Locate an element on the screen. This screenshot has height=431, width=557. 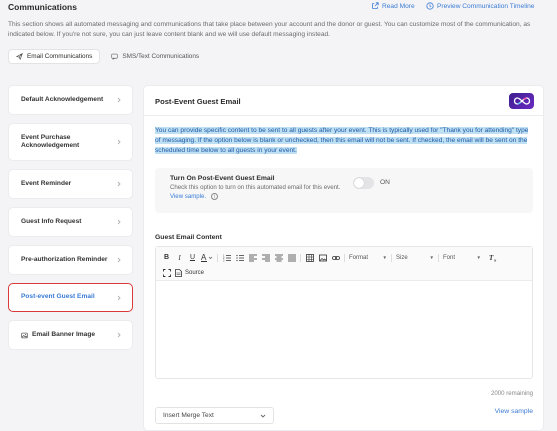
view-sample-inline-link: View sample. is located at coordinates (188, 196).